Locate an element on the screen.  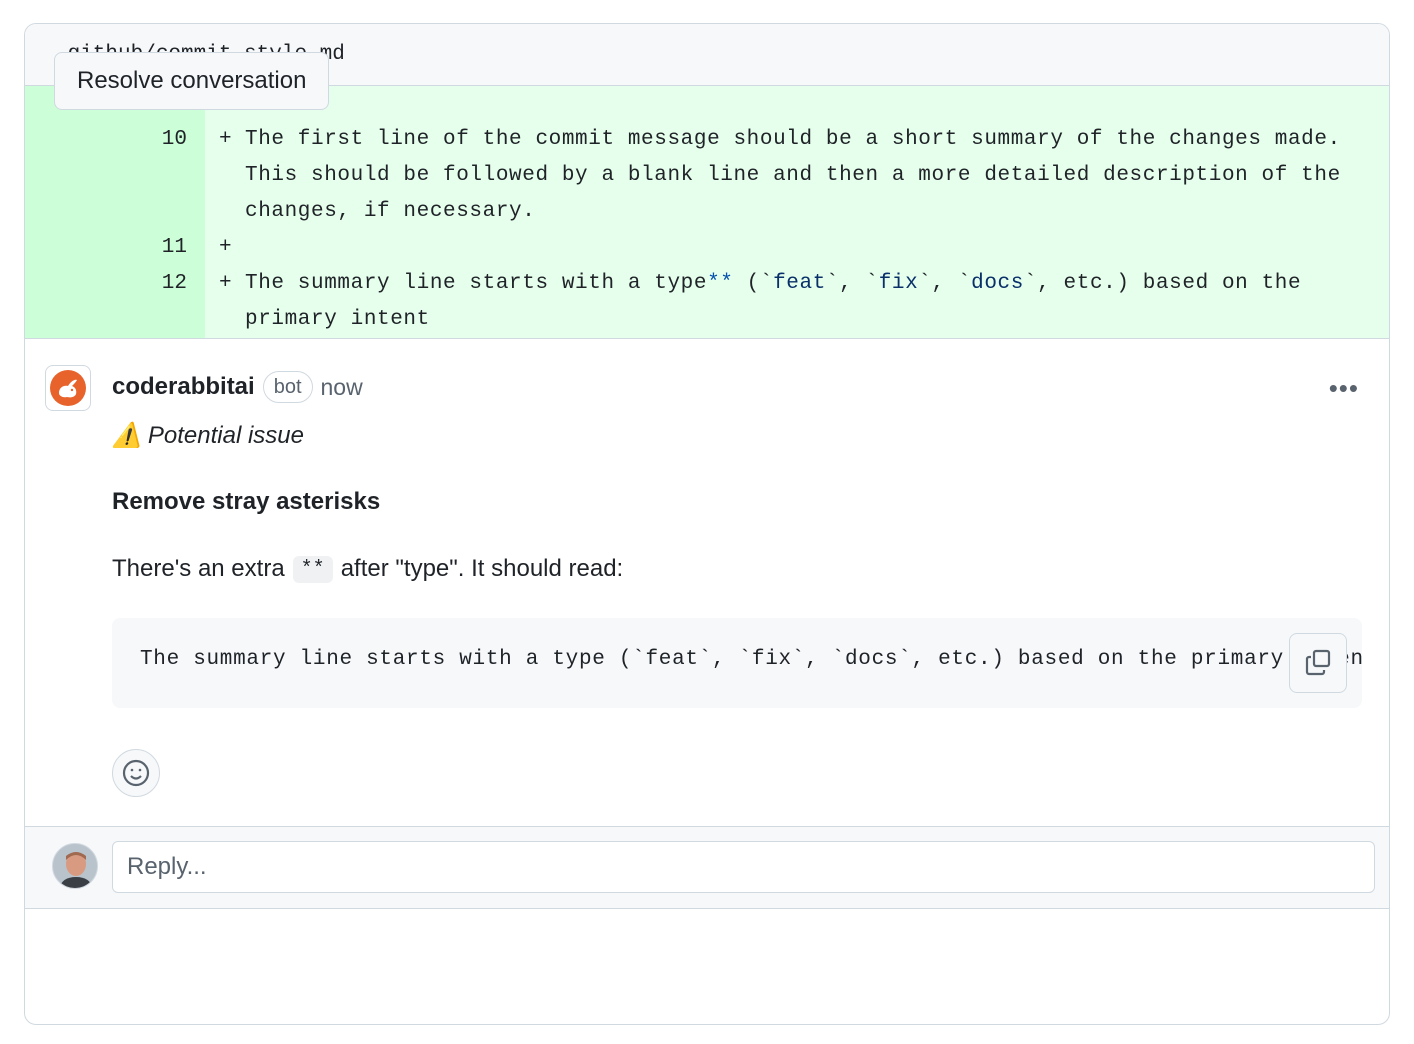
user-photo-icon is located at coordinates (75, 866).